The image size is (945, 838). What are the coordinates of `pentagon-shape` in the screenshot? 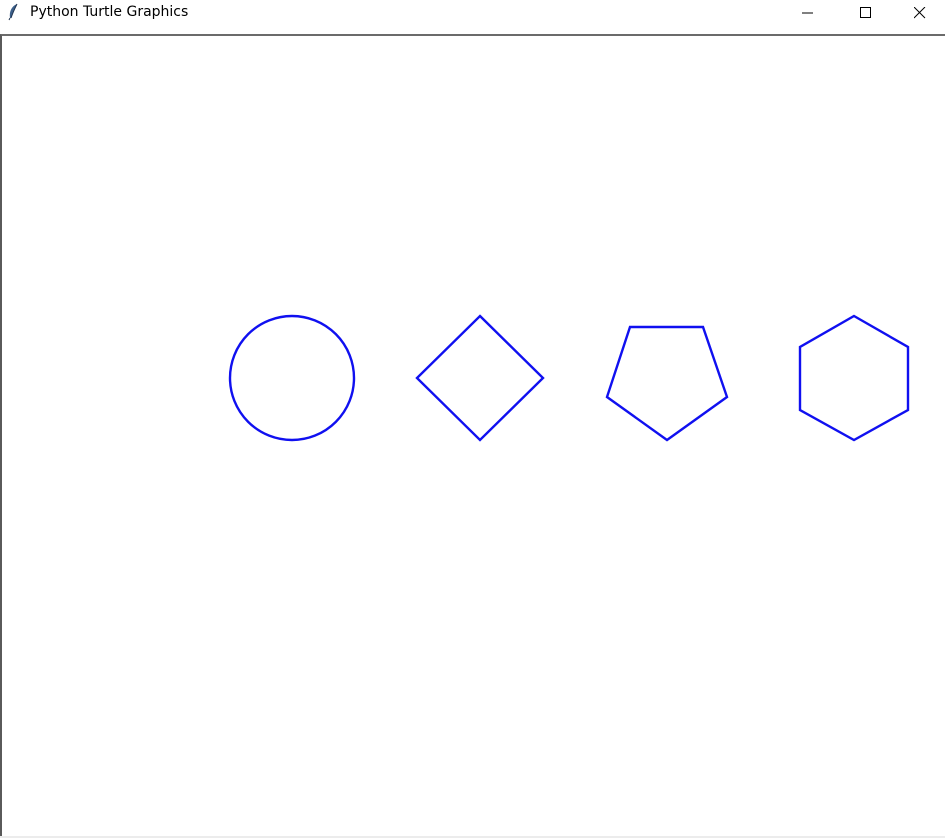 It's located at (667, 383).